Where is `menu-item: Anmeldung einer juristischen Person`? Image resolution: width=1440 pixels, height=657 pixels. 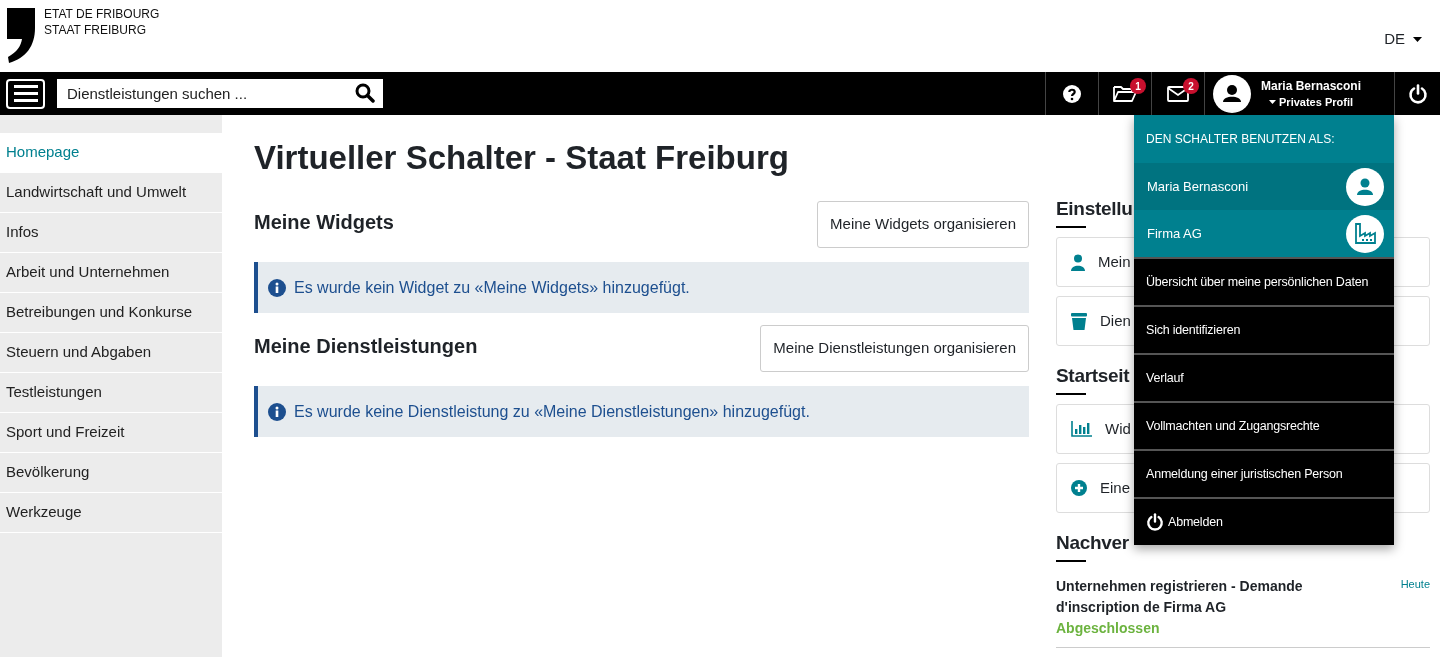 menu-item: Anmeldung einer juristischen Person is located at coordinates (1264, 473).